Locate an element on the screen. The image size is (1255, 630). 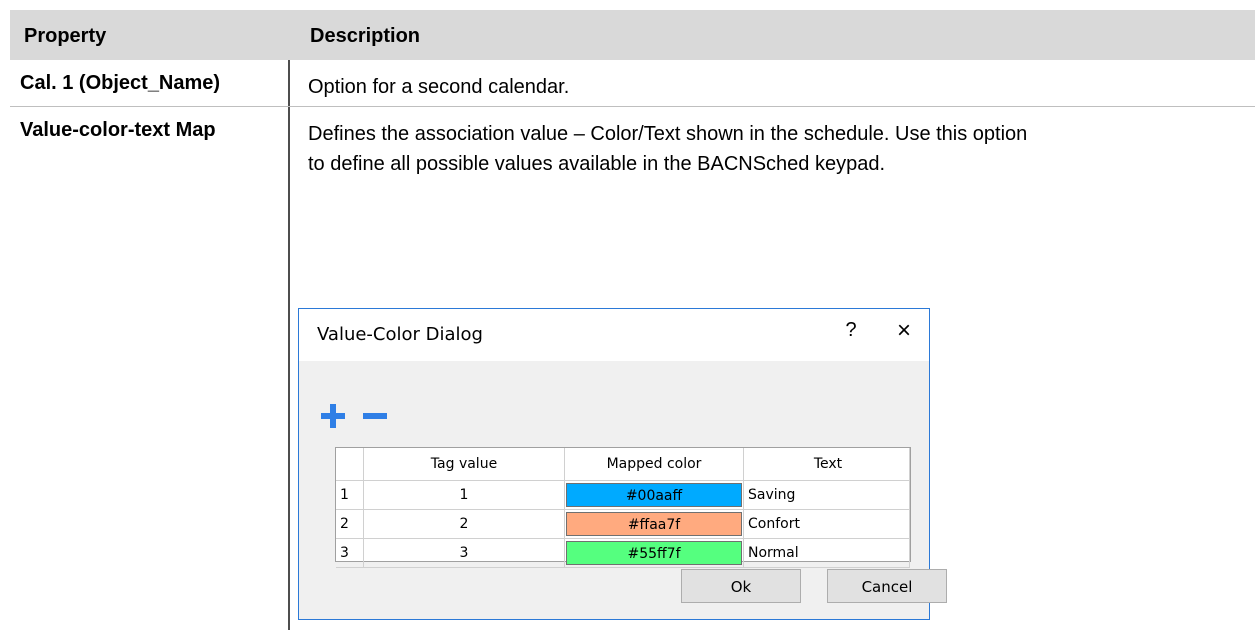
grid-header-row: Tag value Mapped color Text is located at coordinates (623, 464).